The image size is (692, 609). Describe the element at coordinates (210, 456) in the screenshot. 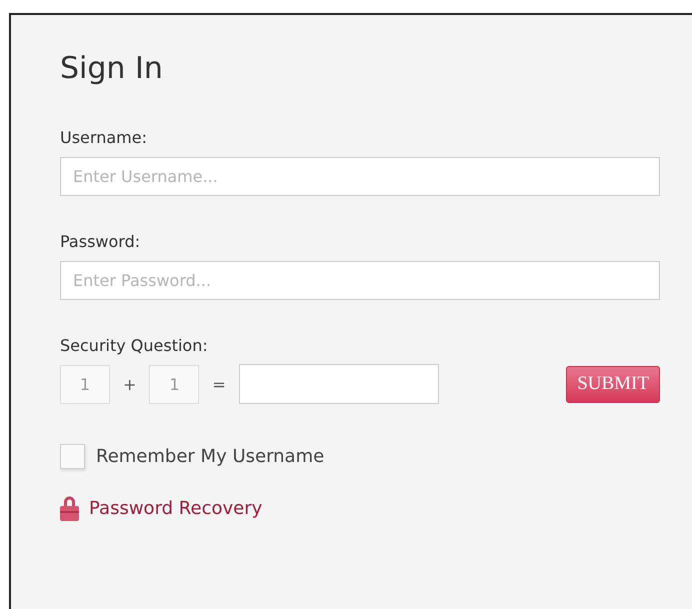

I see `checkbox-label: Remember My Username` at that location.